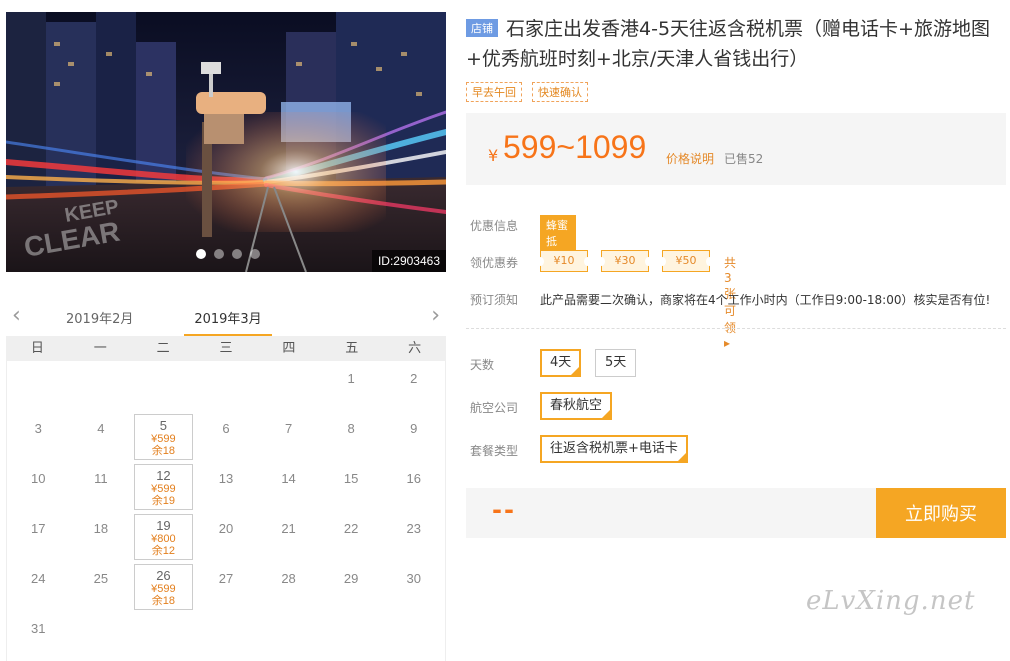  Describe the element at coordinates (941, 513) in the screenshot. I see `buy-now-button: 立即购买` at that location.